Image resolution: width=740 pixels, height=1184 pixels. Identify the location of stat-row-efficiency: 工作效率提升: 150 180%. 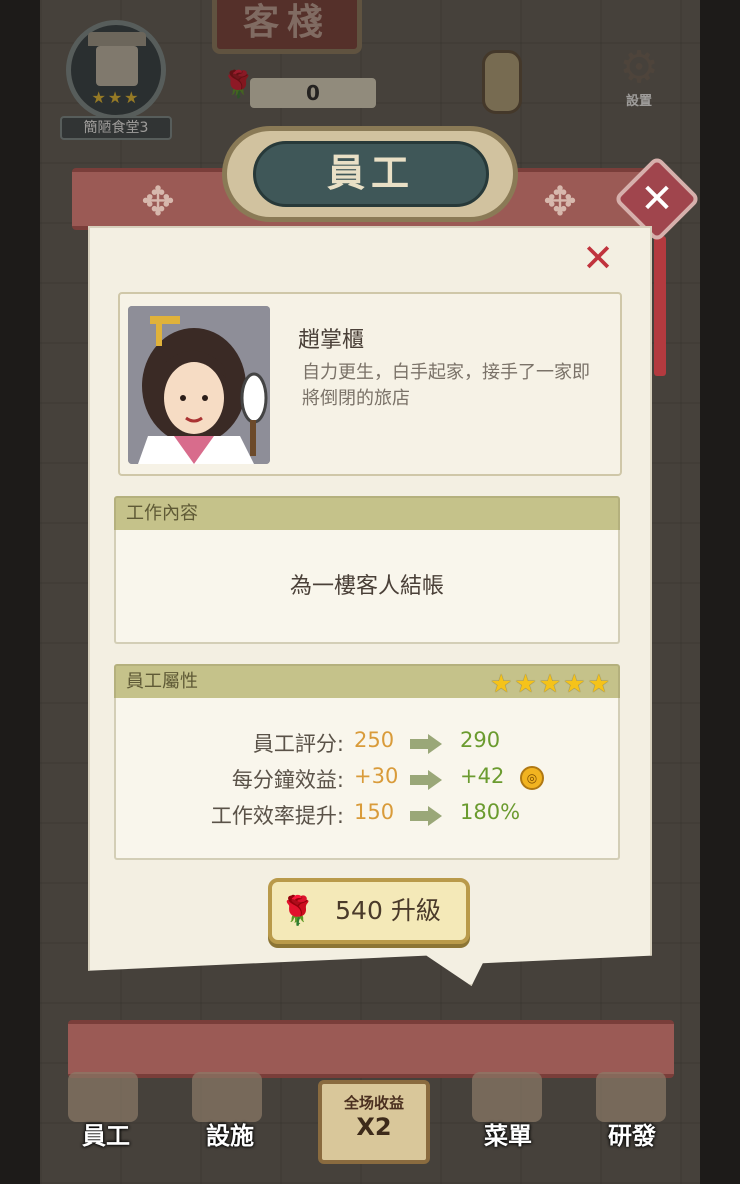
(369, 816).